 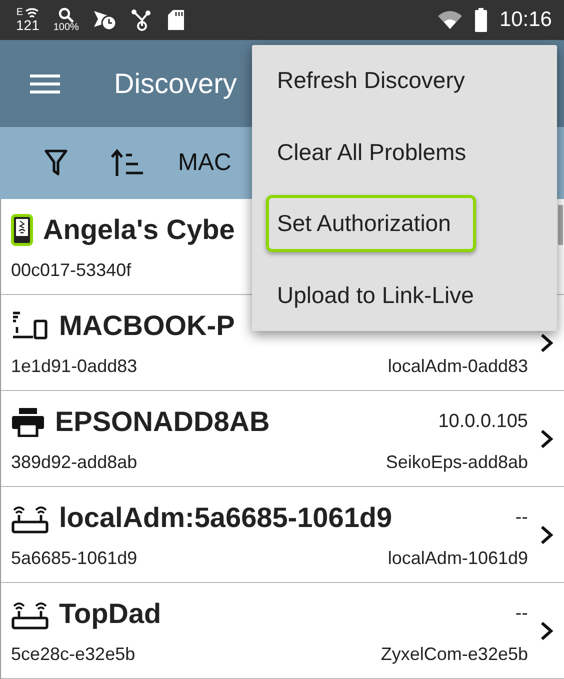 What do you see at coordinates (162, 422) in the screenshot?
I see `device-name: EPSONADD8AB` at bounding box center [162, 422].